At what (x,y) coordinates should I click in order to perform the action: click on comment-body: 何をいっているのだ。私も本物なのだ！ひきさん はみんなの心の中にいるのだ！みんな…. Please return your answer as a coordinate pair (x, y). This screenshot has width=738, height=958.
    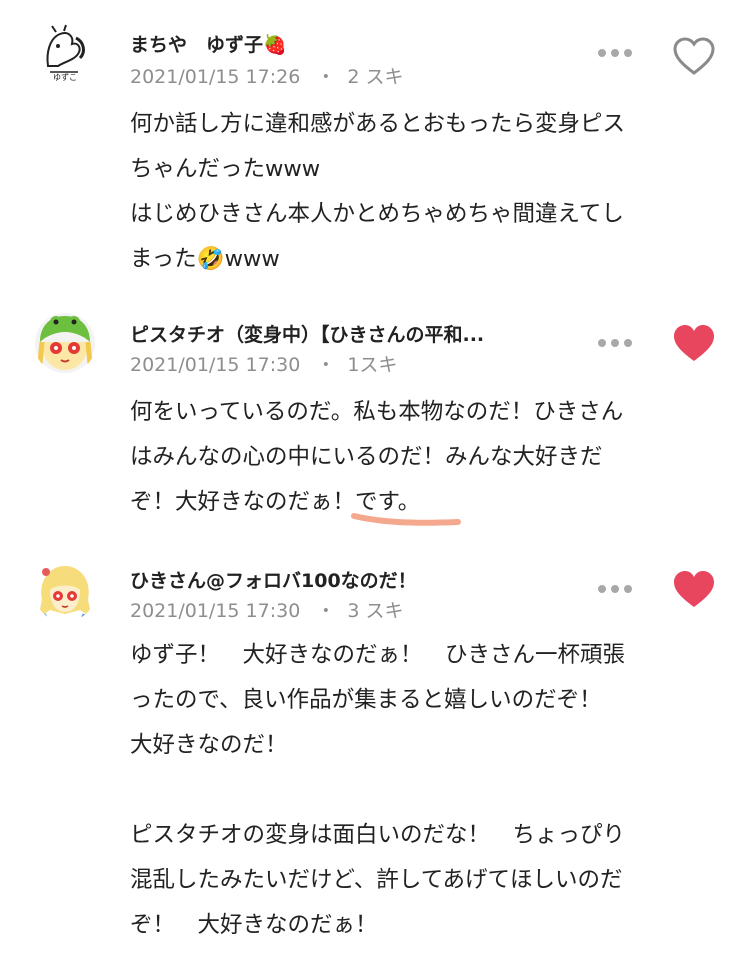
    Looking at the image, I should click on (377, 457).